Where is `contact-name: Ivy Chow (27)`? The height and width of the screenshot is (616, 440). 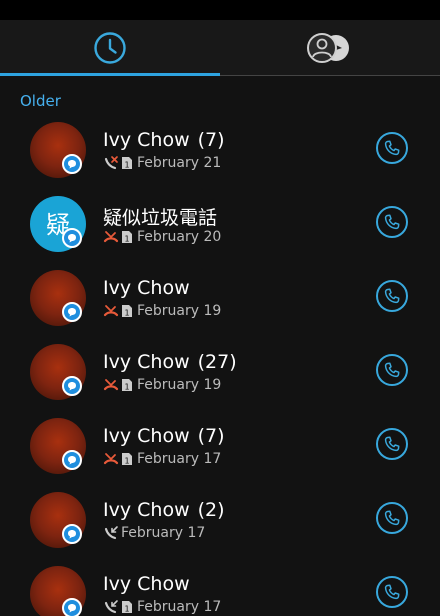 contact-name: Ivy Chow (27) is located at coordinates (170, 362).